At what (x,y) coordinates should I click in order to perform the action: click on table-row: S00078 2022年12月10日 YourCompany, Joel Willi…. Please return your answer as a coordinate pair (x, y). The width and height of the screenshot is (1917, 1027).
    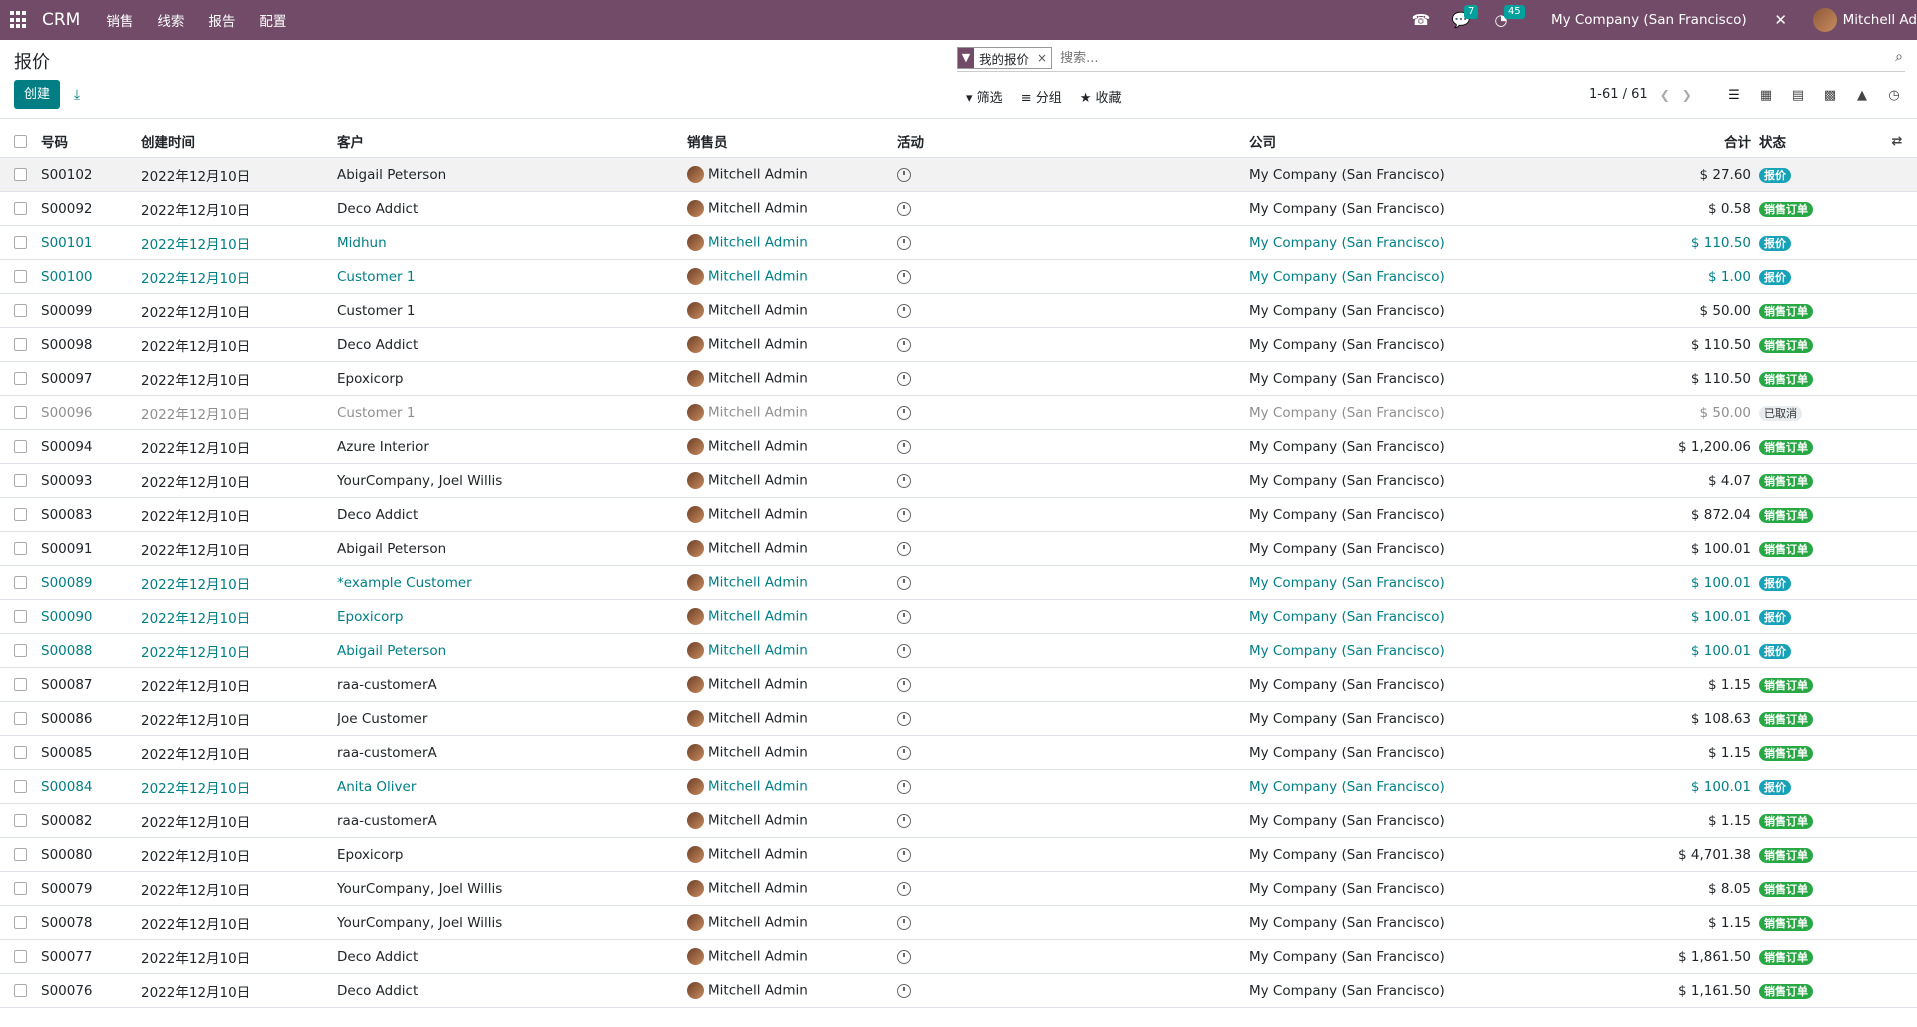
    Looking at the image, I should click on (958, 922).